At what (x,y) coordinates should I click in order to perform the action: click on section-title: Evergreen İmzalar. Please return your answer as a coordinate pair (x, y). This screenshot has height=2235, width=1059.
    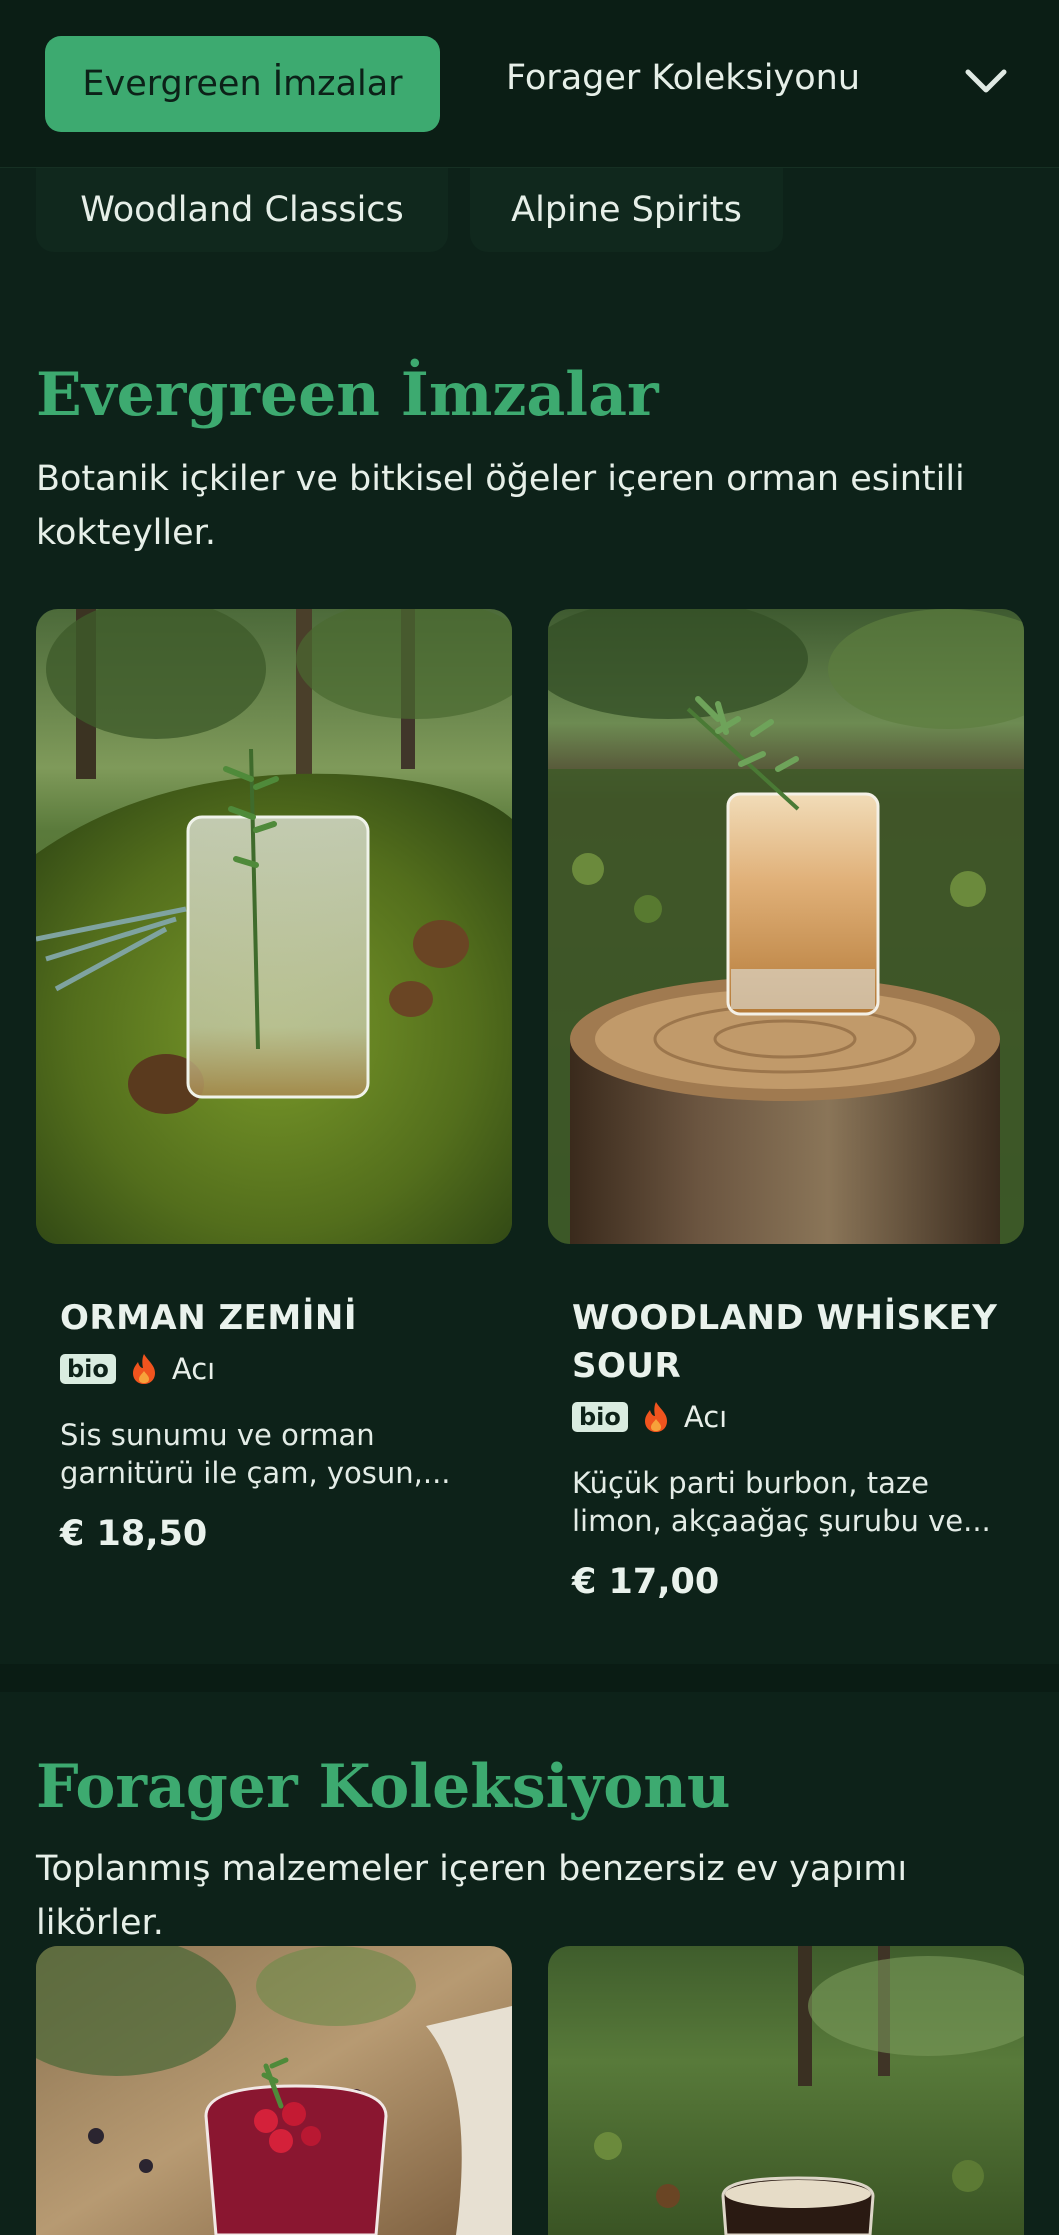
    Looking at the image, I should click on (347, 395).